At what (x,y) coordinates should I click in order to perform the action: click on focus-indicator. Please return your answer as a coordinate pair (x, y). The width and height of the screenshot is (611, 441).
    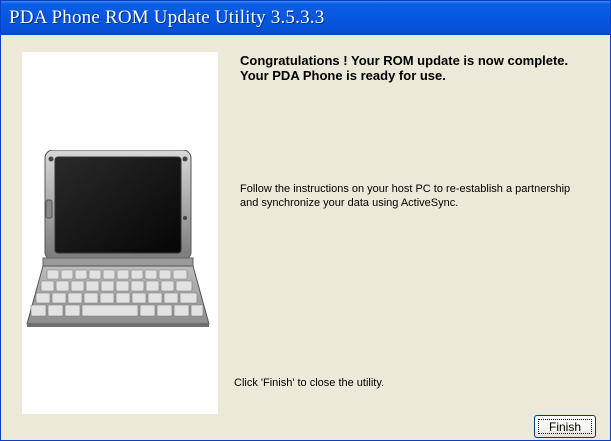
    Looking at the image, I should click on (565, 426).